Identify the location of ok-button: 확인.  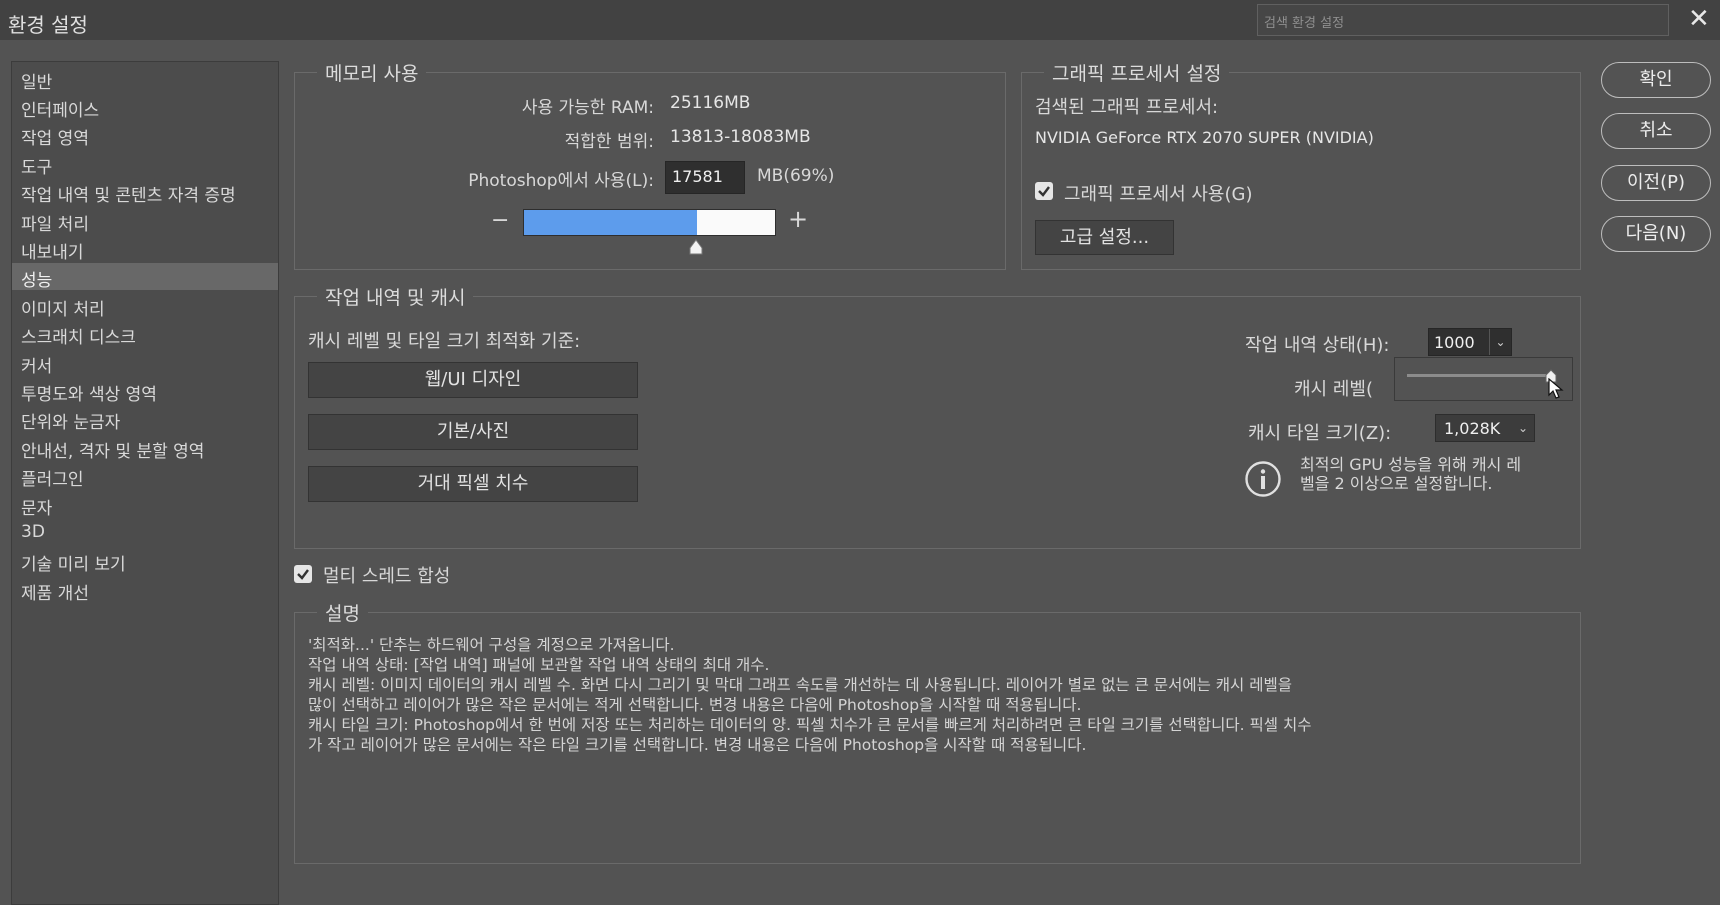
(1656, 80).